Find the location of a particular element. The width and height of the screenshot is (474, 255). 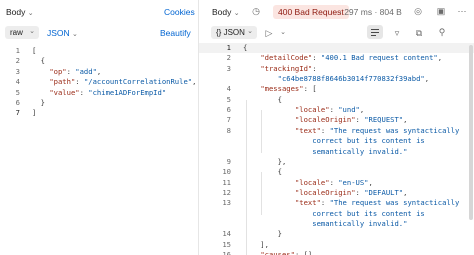

code-text: "value": "chime1ADForEmpId" is located at coordinates (99, 93).